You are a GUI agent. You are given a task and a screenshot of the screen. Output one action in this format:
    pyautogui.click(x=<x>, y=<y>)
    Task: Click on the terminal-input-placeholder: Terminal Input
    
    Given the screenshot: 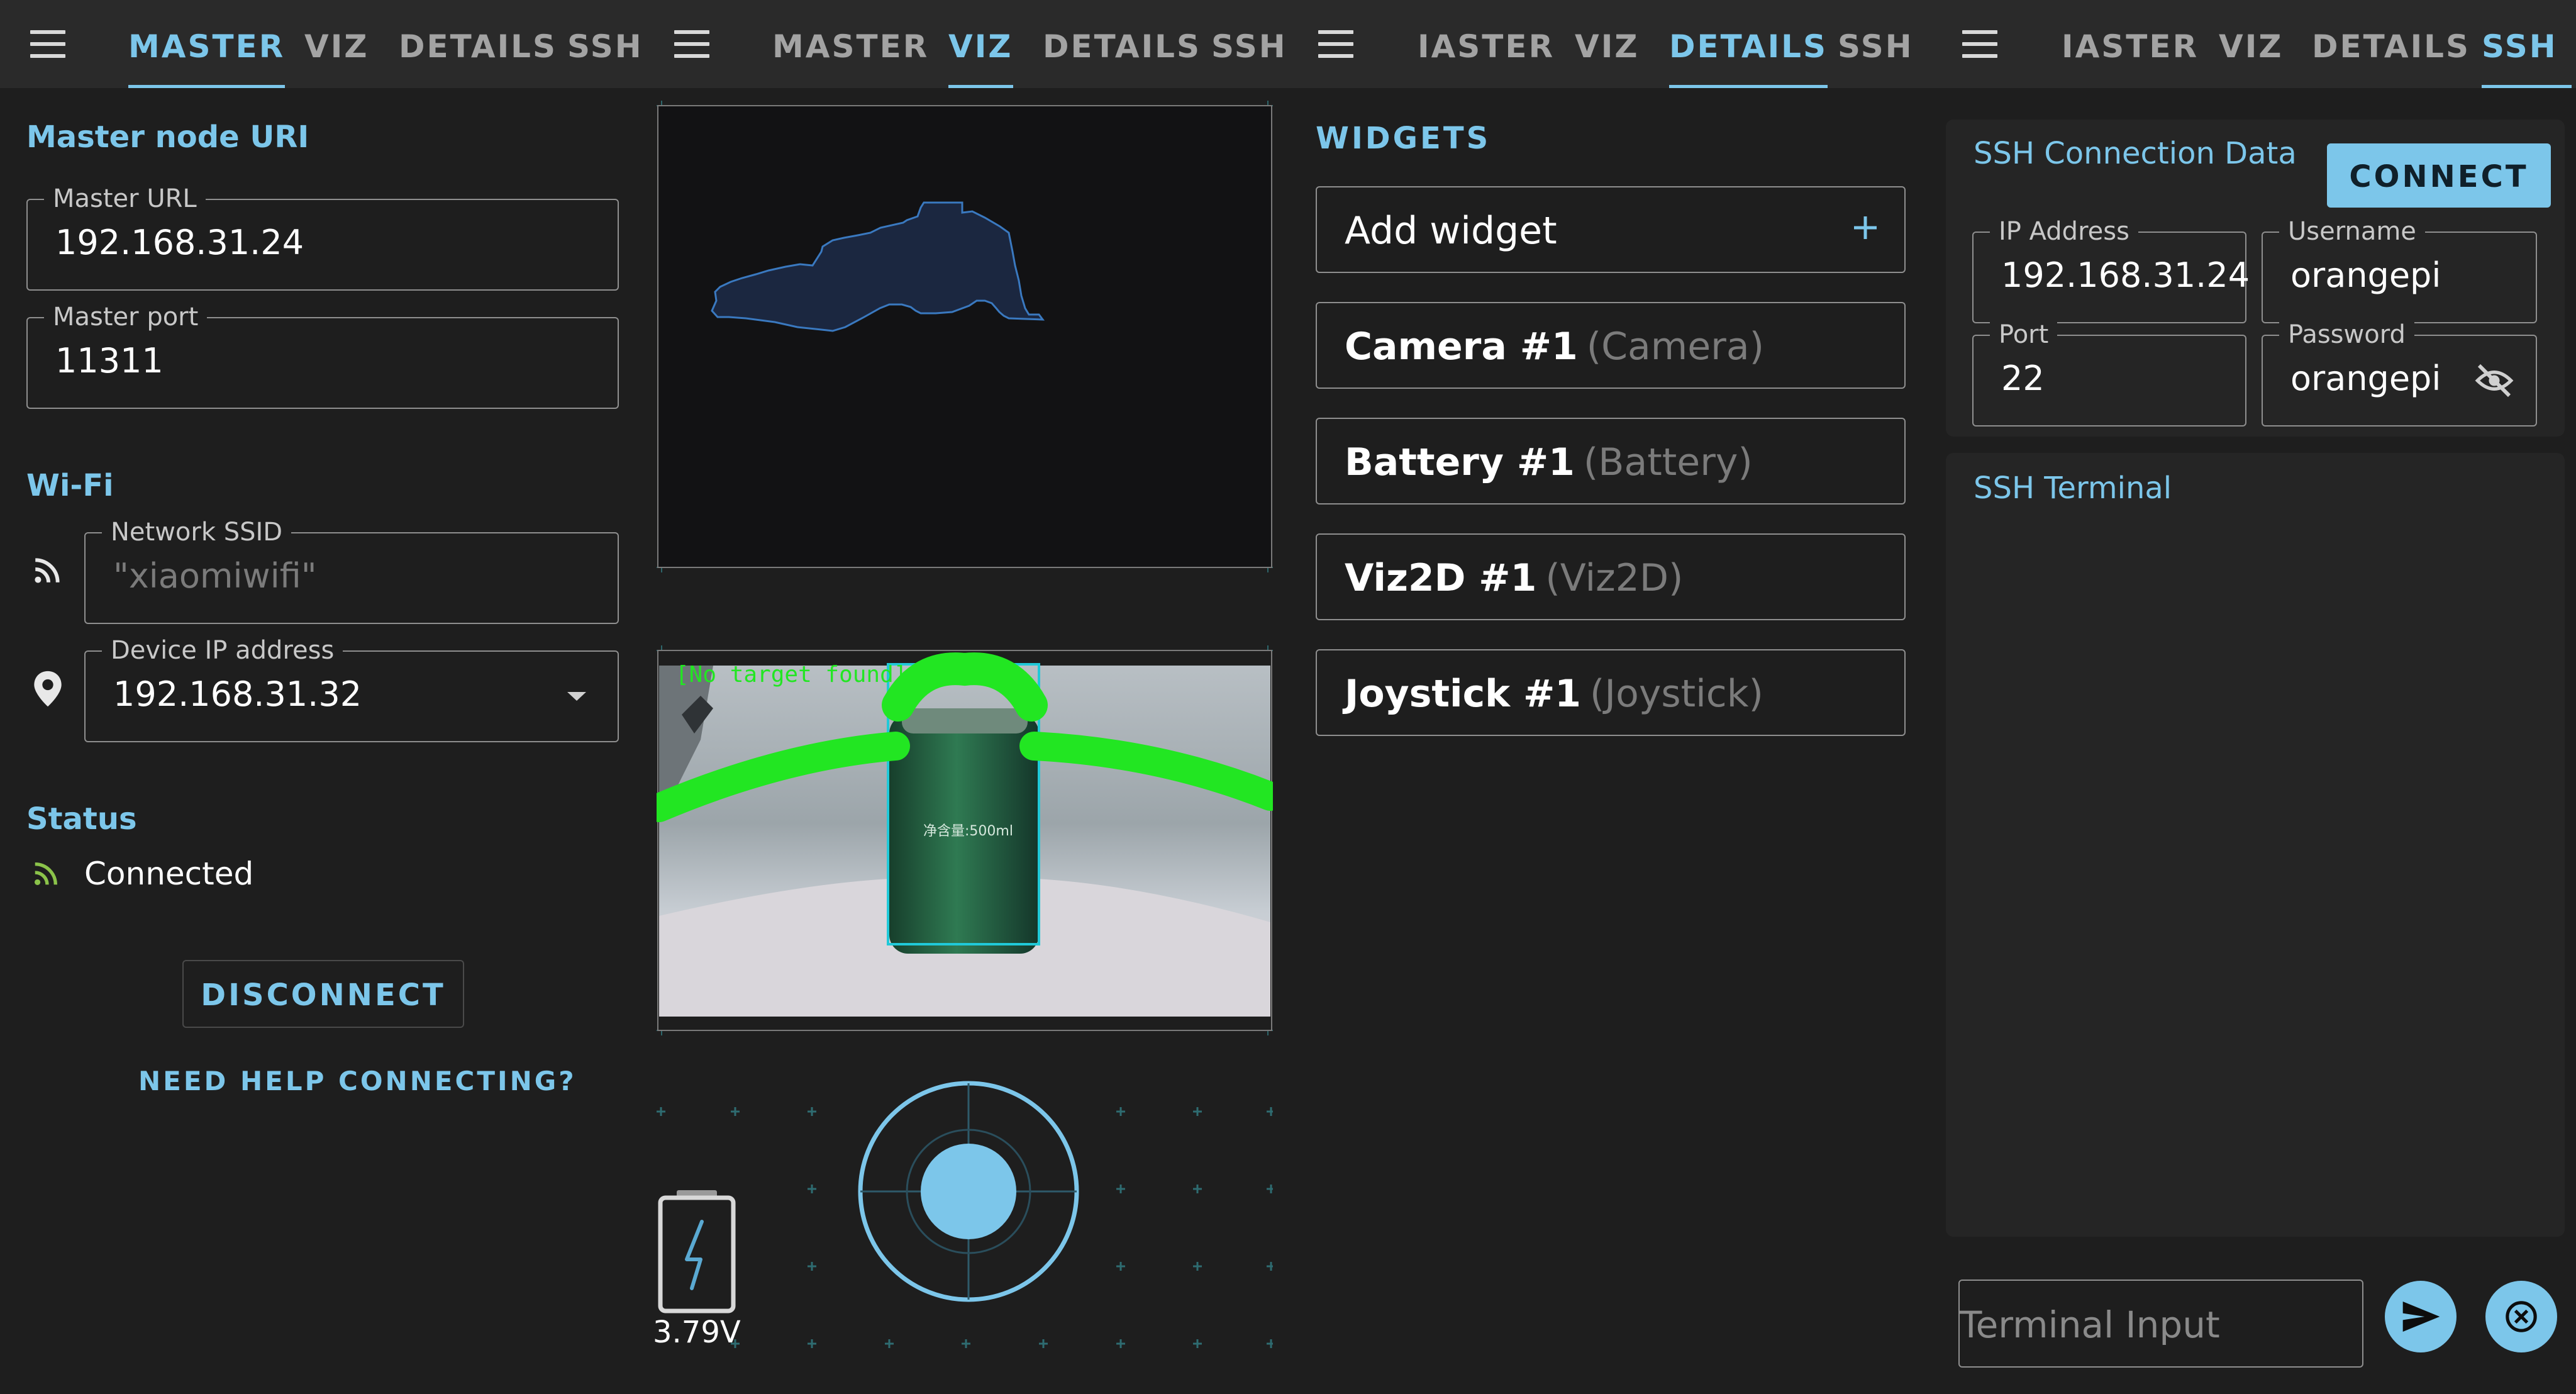 What is the action you would take?
    pyautogui.click(x=2090, y=1324)
    